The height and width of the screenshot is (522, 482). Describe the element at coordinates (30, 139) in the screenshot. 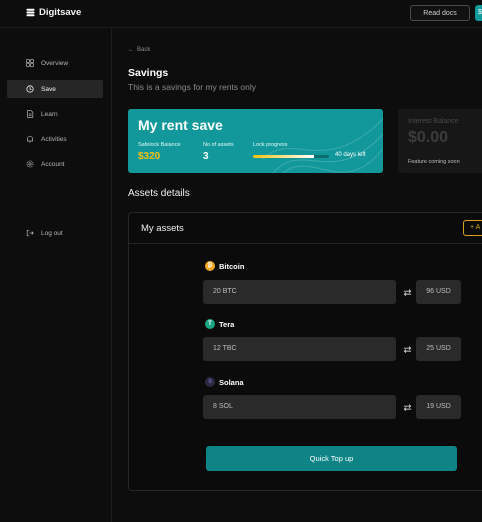

I see `bell-icon` at that location.